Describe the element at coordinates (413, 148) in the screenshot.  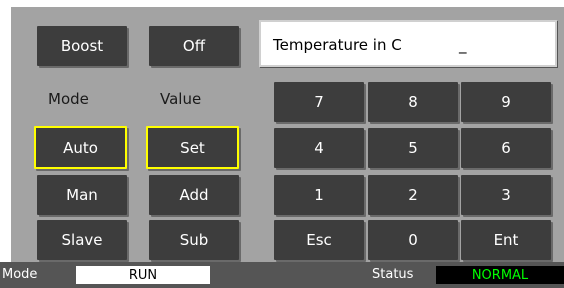
I see `key-5-button: 5` at that location.